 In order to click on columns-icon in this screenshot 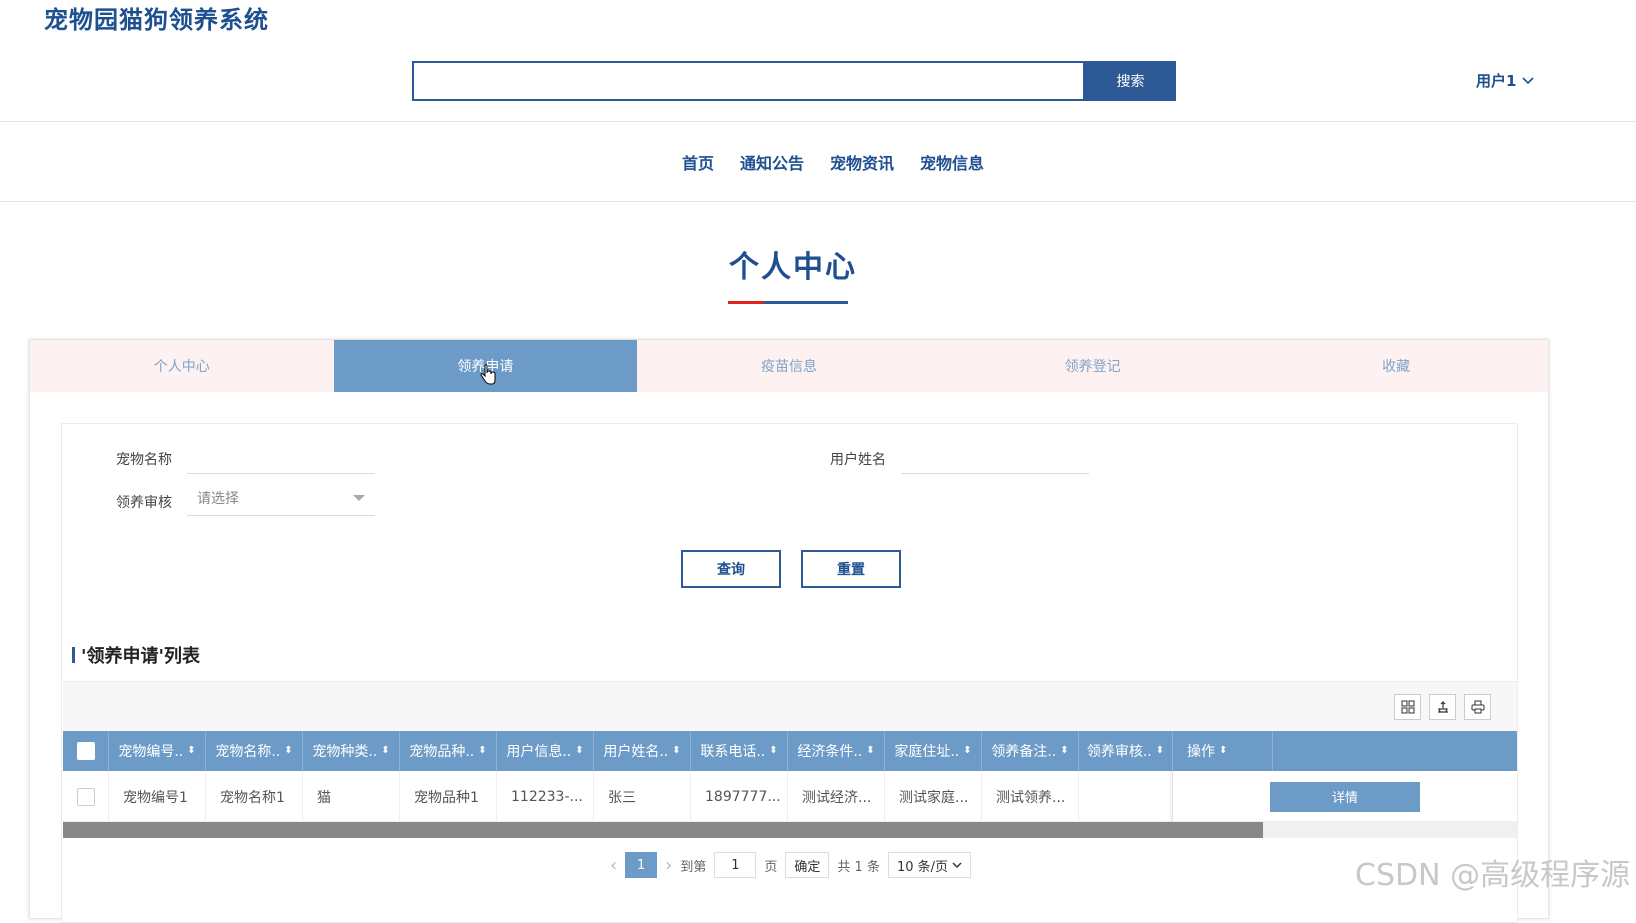, I will do `click(1407, 707)`.